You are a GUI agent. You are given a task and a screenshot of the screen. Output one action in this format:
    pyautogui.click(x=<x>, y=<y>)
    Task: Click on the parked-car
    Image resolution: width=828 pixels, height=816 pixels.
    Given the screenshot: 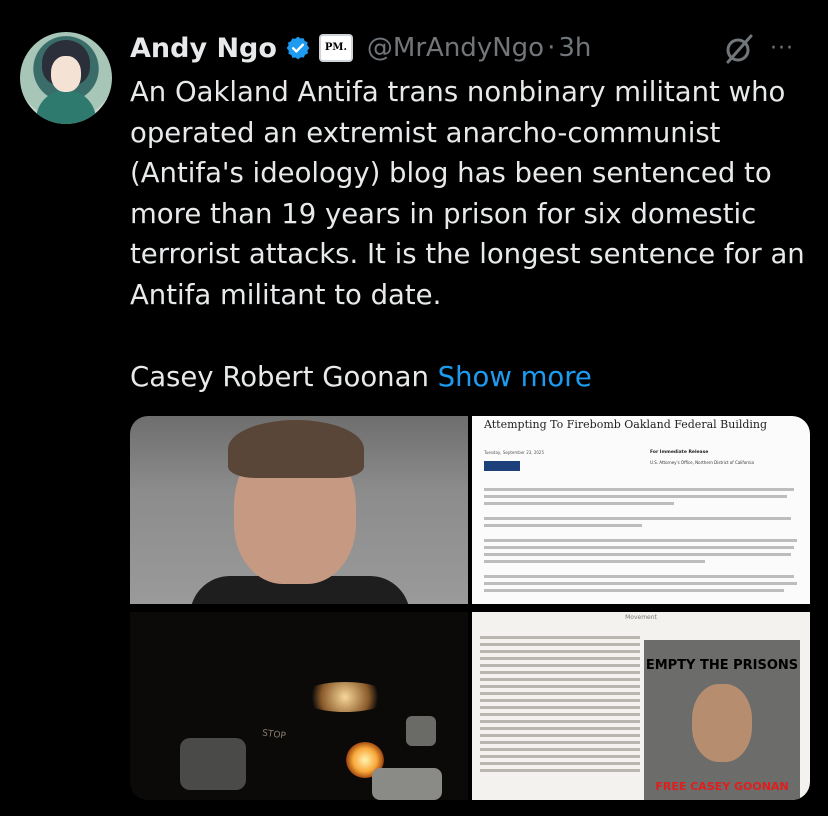 What is the action you would take?
    pyautogui.click(x=421, y=731)
    